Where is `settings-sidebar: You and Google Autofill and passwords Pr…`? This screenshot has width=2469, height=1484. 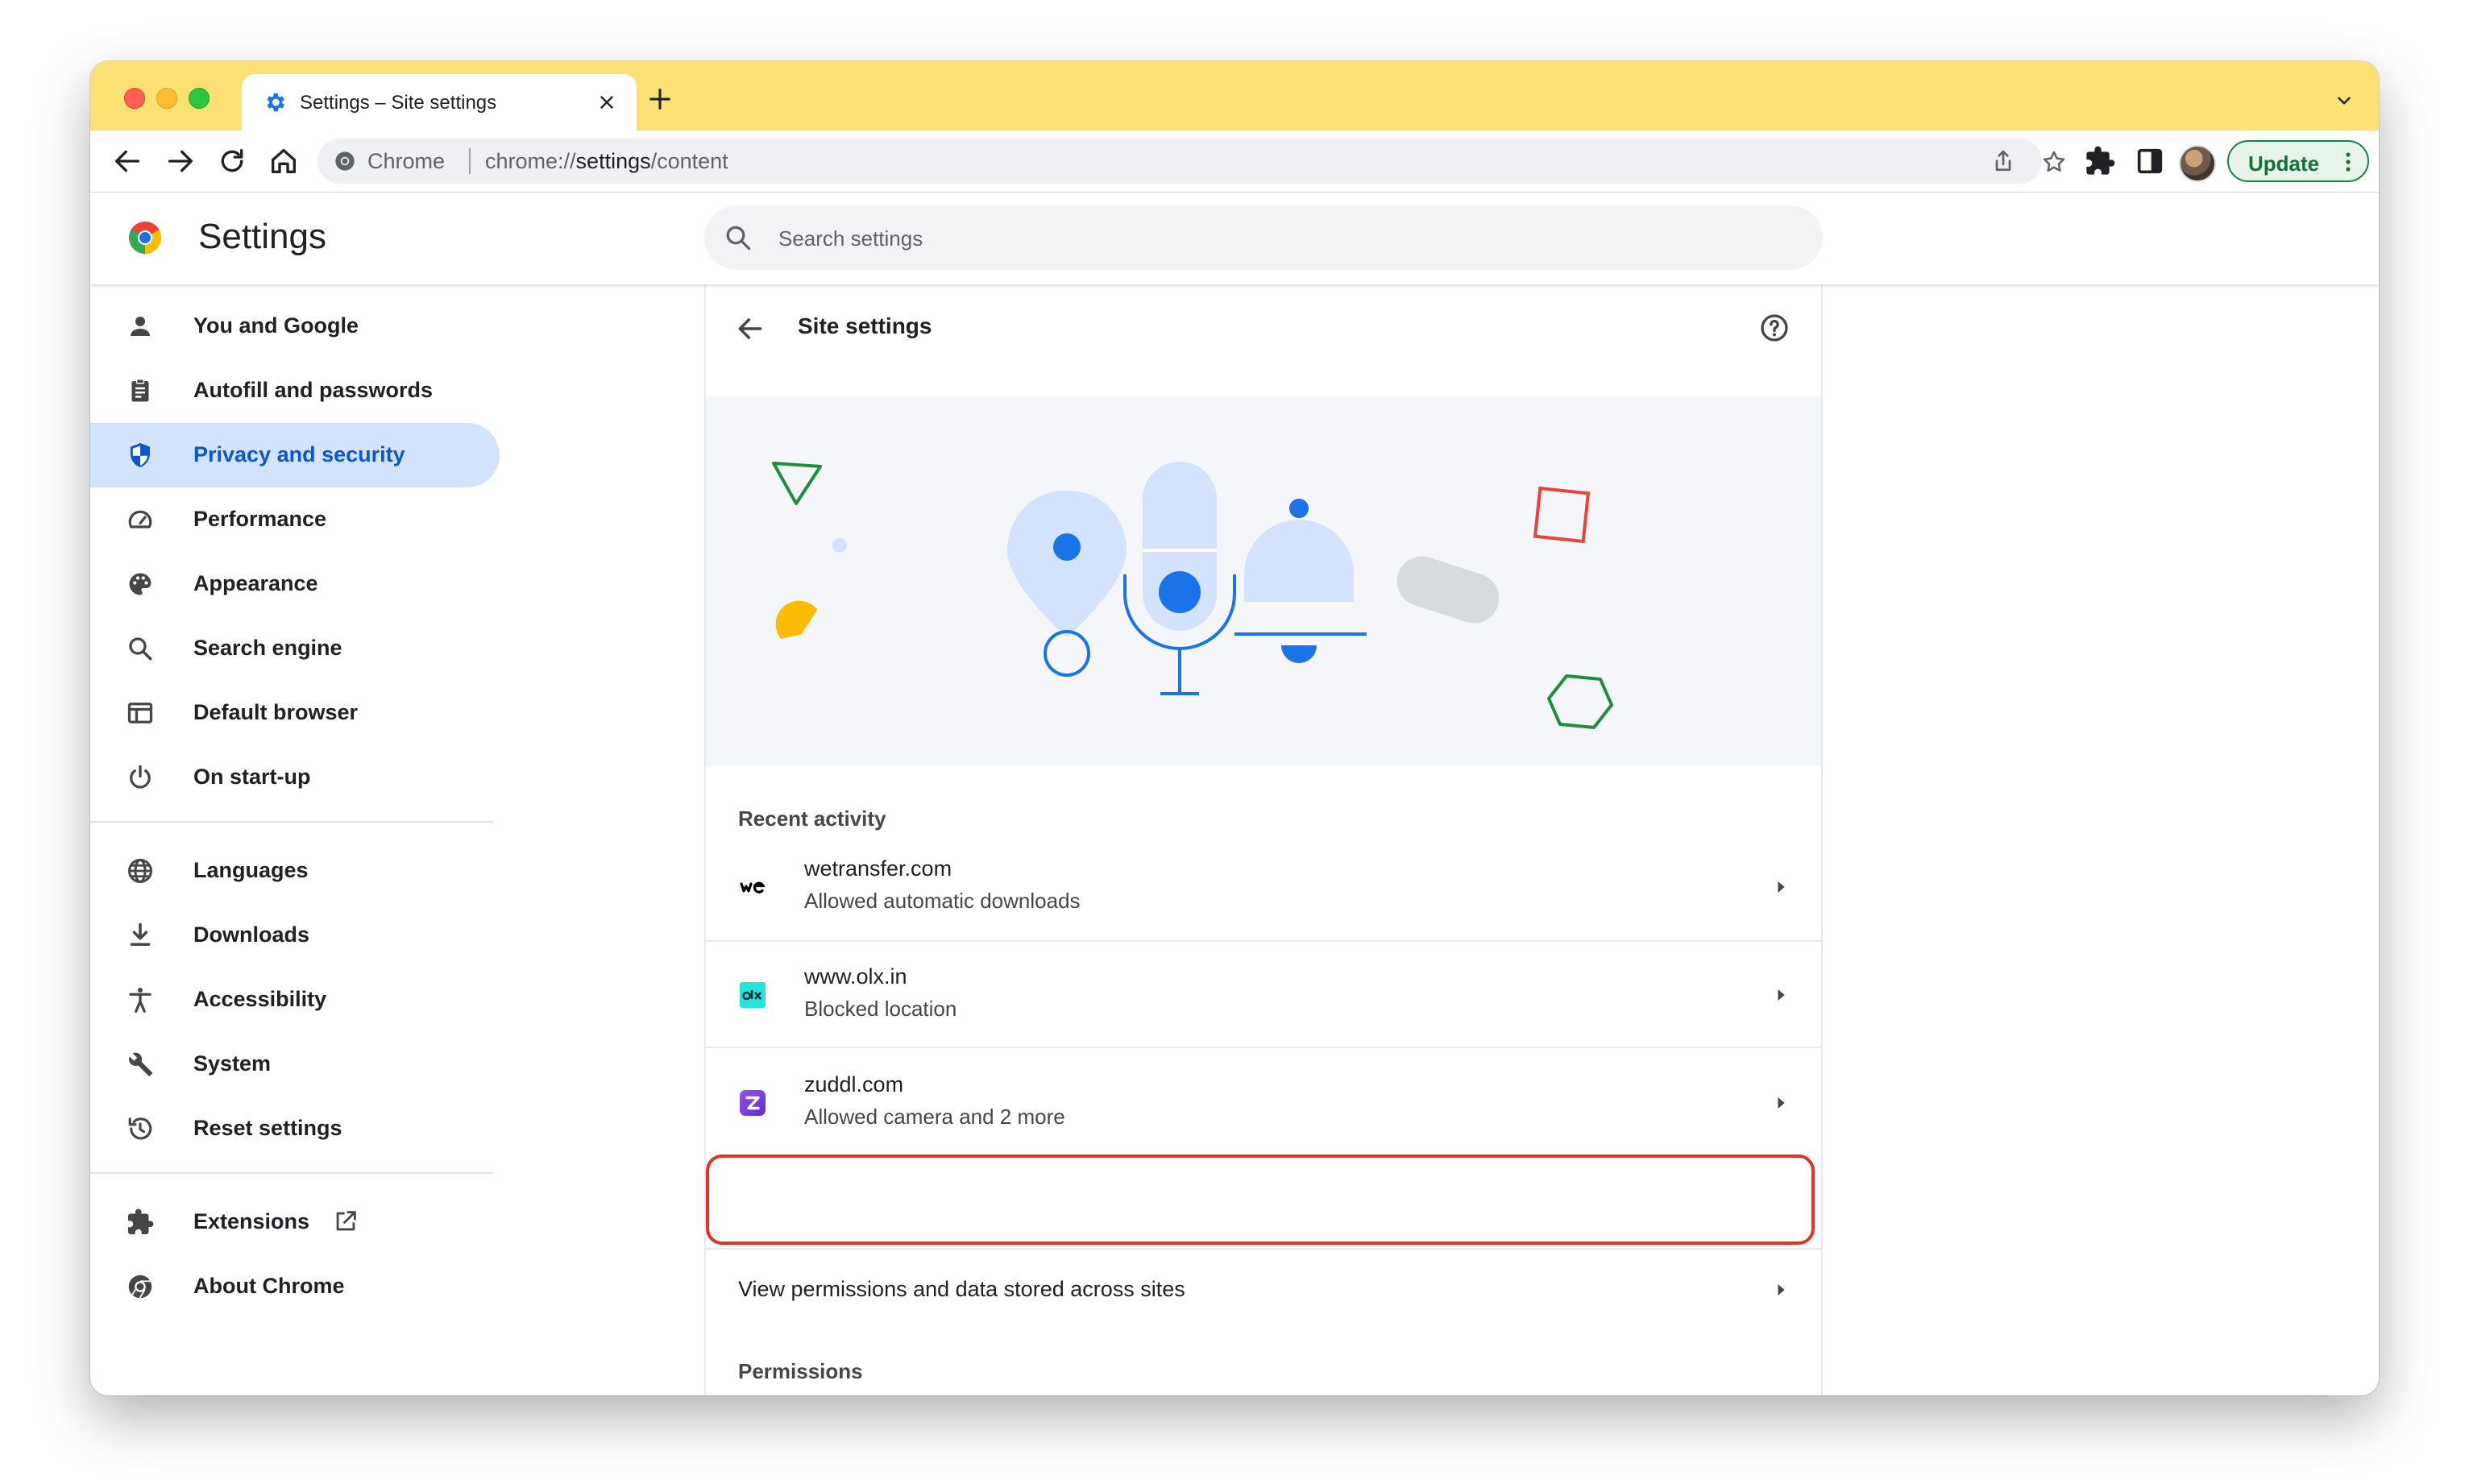
settings-sidebar: You and Google Autofill and passwords Pr… is located at coordinates (299, 839).